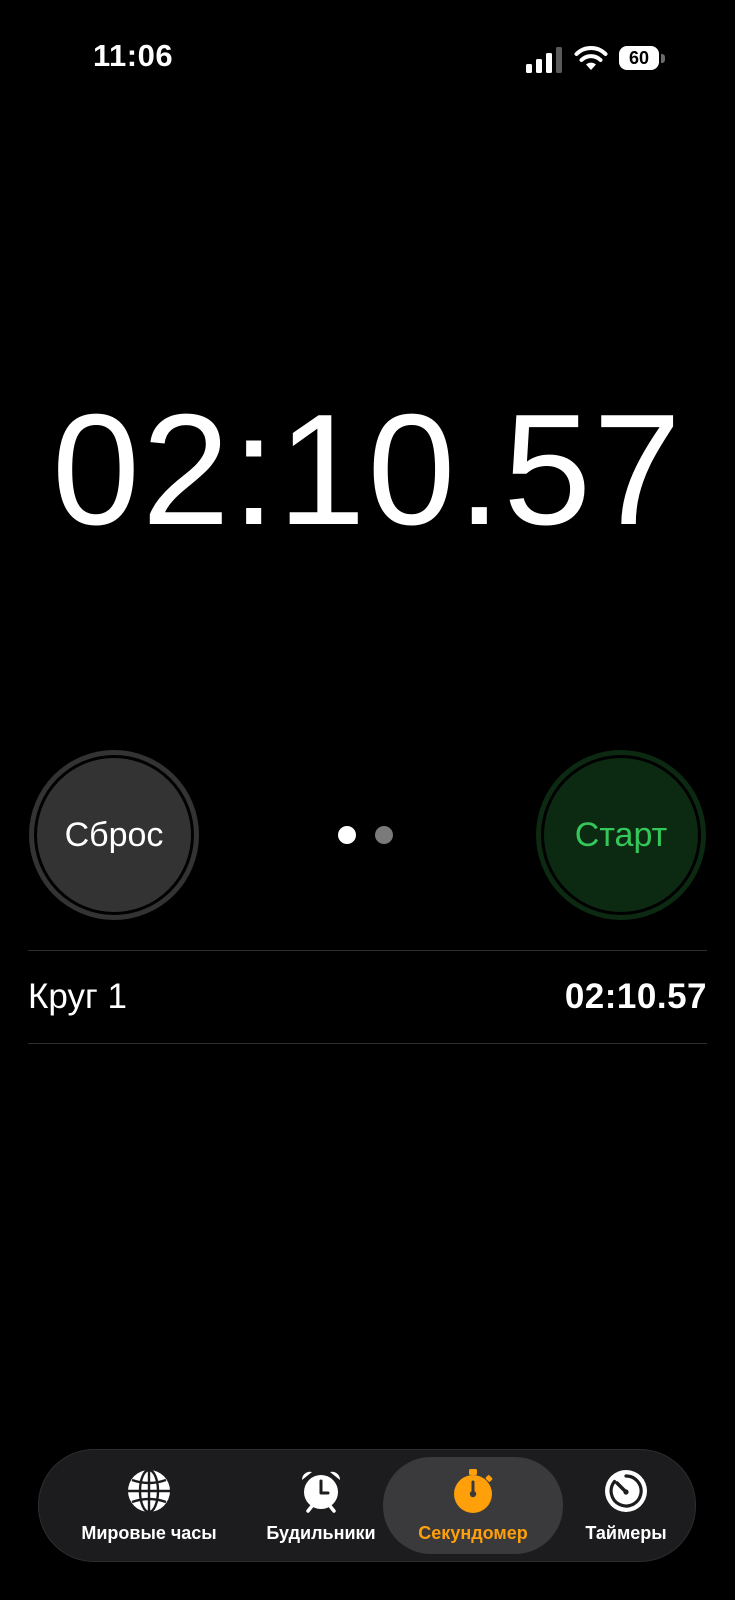  What do you see at coordinates (133, 55) in the screenshot?
I see `status-time: 11:06` at bounding box center [133, 55].